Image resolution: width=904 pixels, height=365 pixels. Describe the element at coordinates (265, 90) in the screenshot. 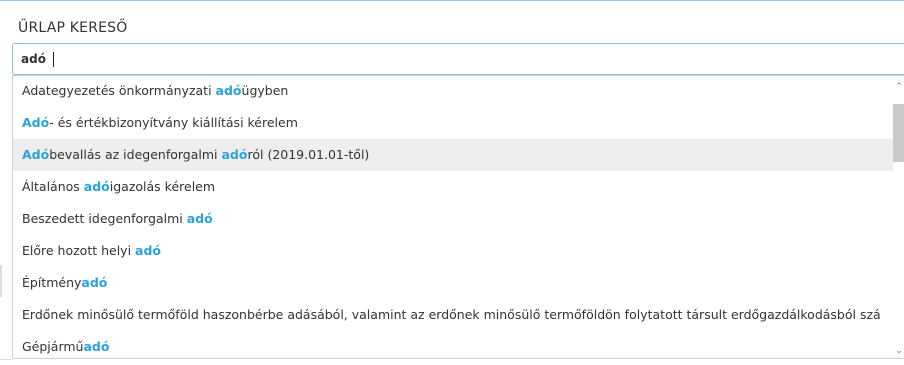

I see `result-text: ügyben` at that location.